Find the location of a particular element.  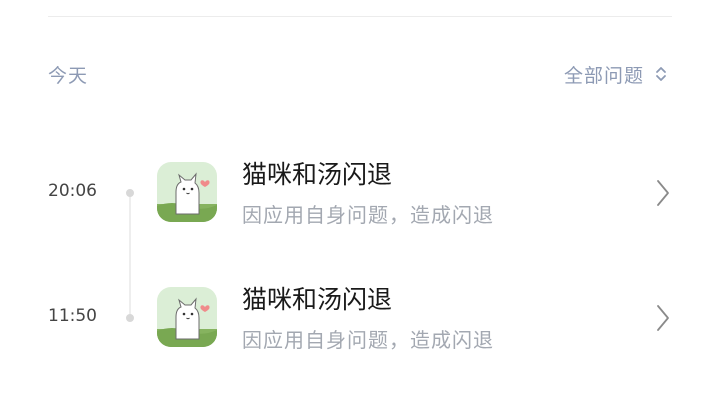

record-time: 11:50 is located at coordinates (72, 316).